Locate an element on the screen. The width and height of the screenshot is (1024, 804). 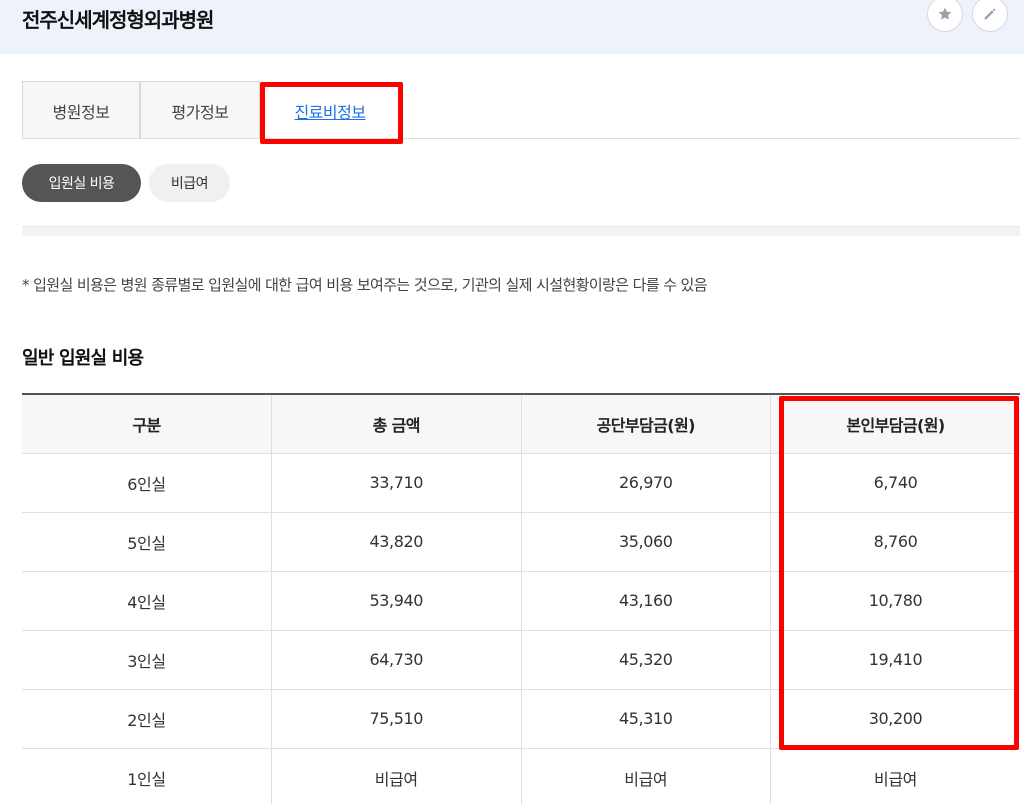
star-icon is located at coordinates (945, 13).